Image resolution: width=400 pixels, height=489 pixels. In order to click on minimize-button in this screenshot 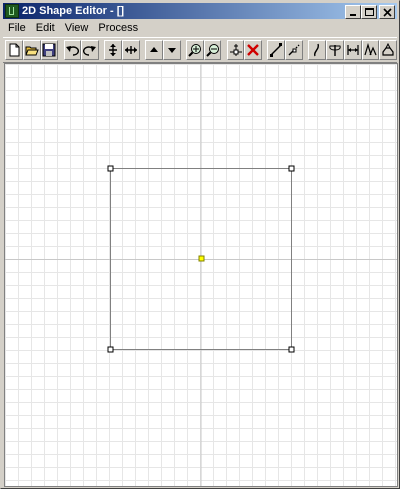, I will do `click(353, 12)`.